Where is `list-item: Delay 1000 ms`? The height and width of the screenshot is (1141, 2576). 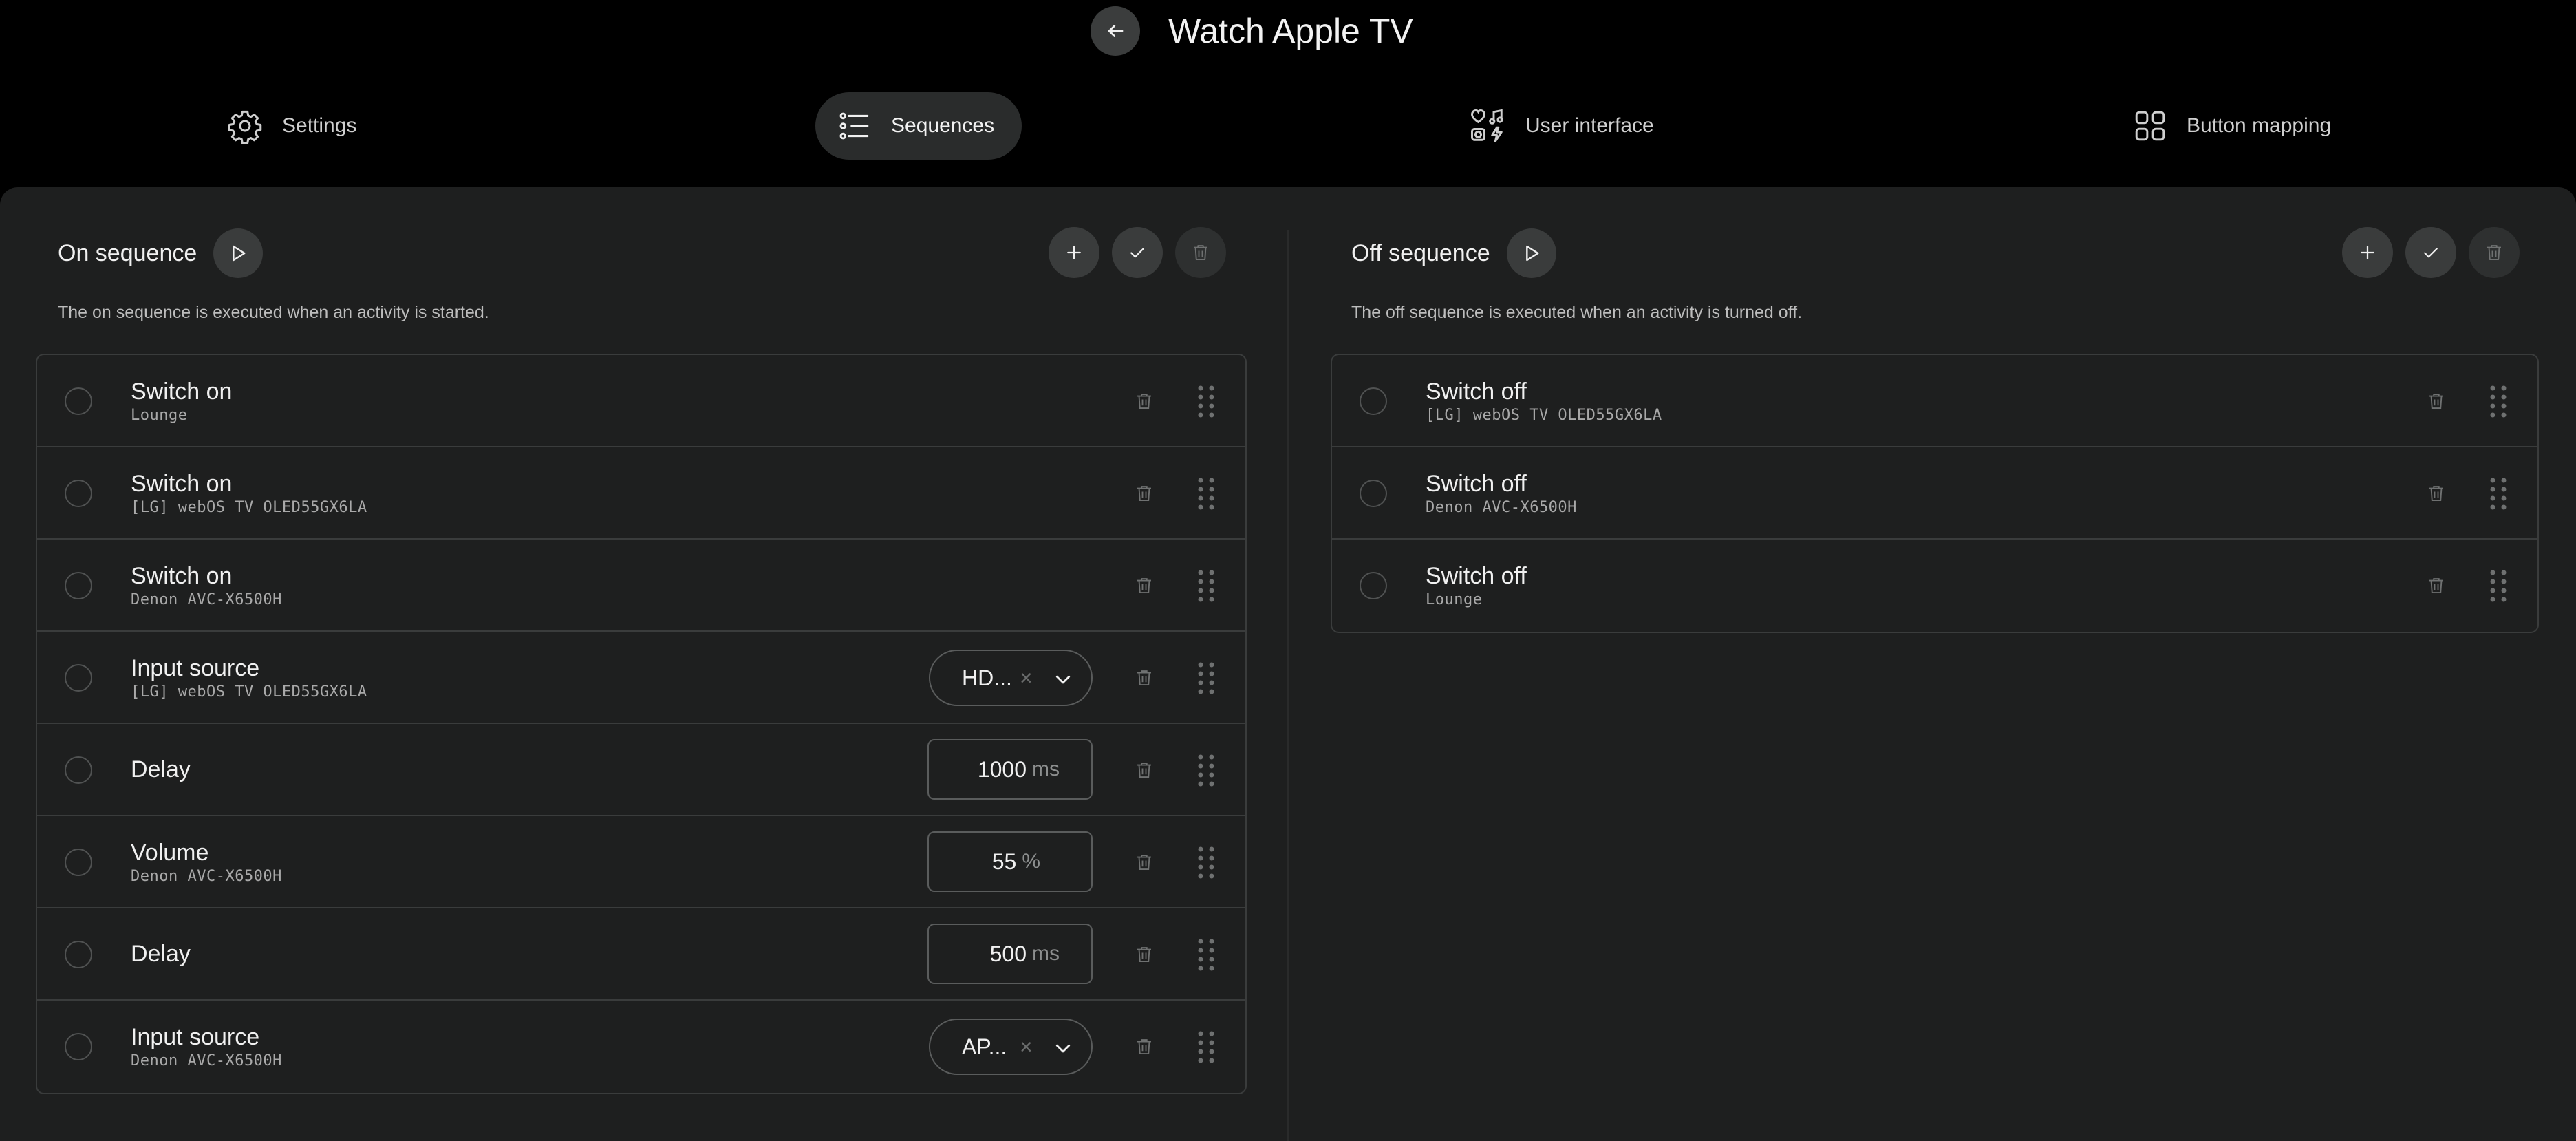
list-item: Delay 1000 ms is located at coordinates (641, 770).